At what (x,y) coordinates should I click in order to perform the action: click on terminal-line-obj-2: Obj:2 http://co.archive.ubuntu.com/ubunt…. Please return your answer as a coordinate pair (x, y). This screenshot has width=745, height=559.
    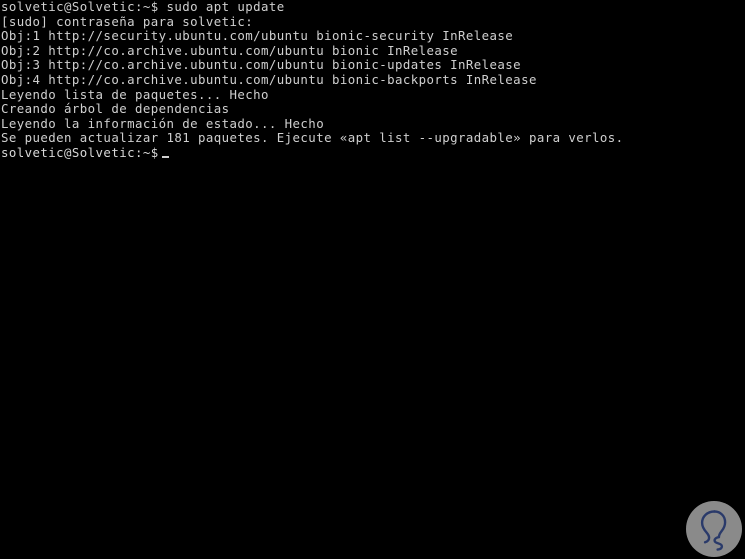
    Looking at the image, I should click on (230, 50).